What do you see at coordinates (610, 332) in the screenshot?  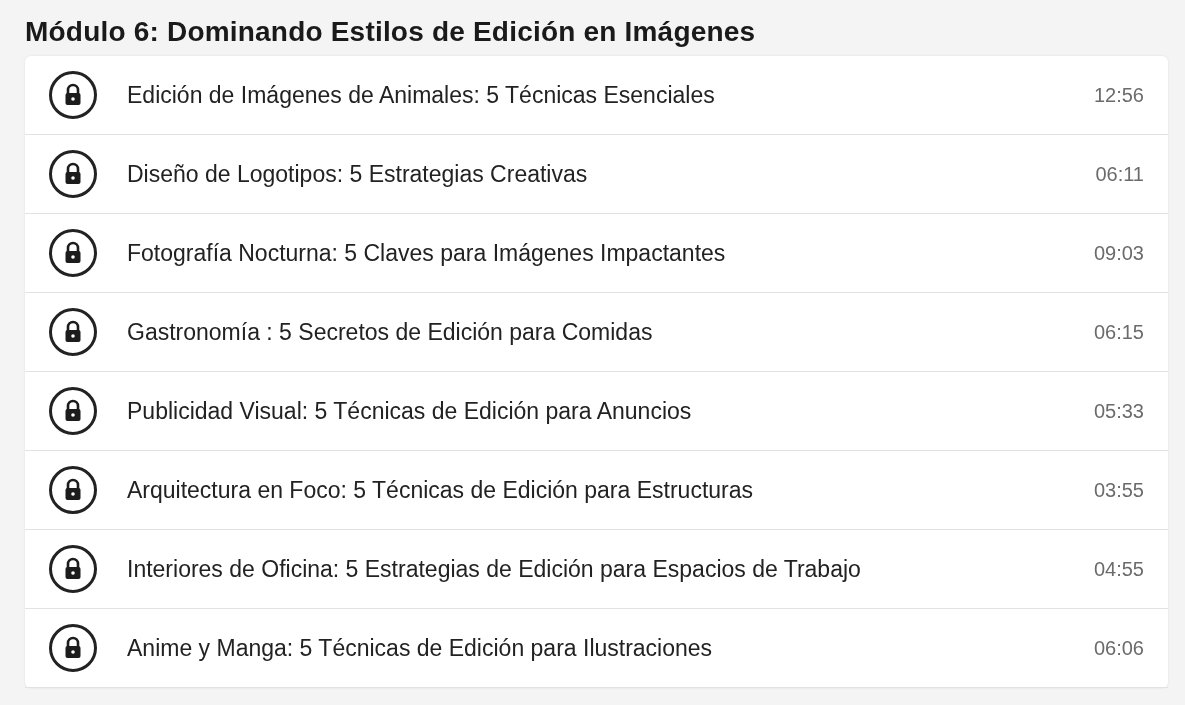 I see `lesson-title: Gastronomía : 5 Secretos de Edición para Comidas` at bounding box center [610, 332].